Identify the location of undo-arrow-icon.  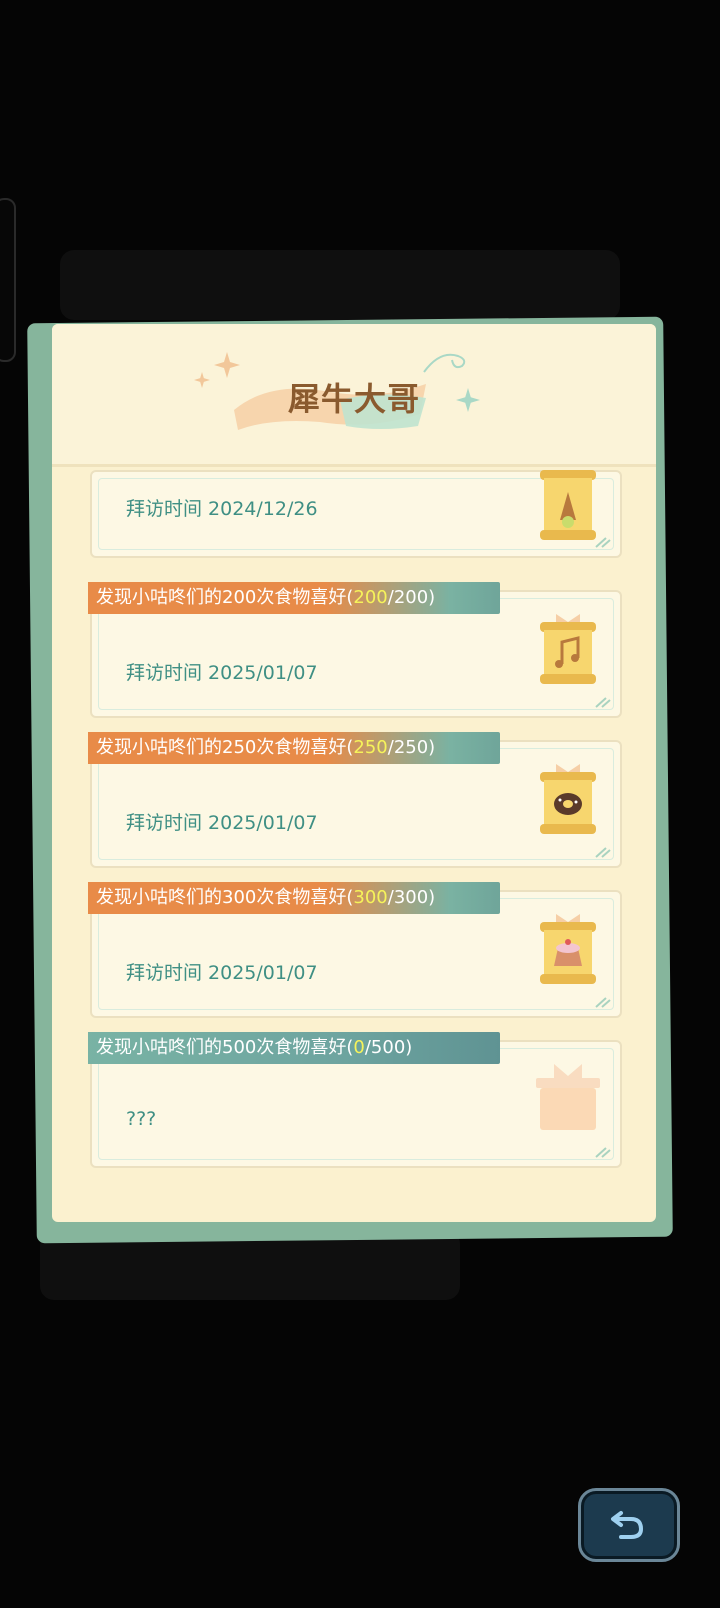
(627, 1525).